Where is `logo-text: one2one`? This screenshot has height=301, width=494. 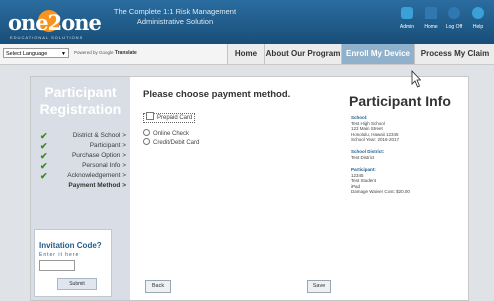
logo-text: one2one is located at coordinates (55, 22).